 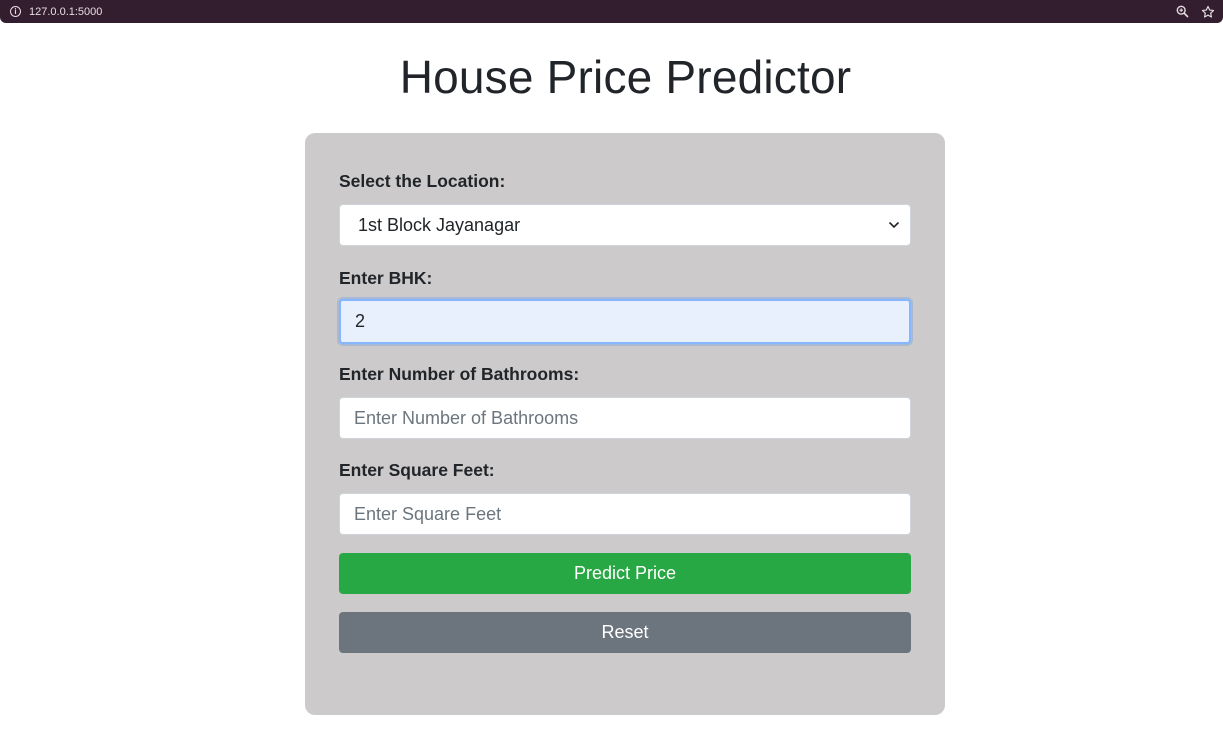 I want to click on bookmark-star-icon, so click(x=1208, y=12).